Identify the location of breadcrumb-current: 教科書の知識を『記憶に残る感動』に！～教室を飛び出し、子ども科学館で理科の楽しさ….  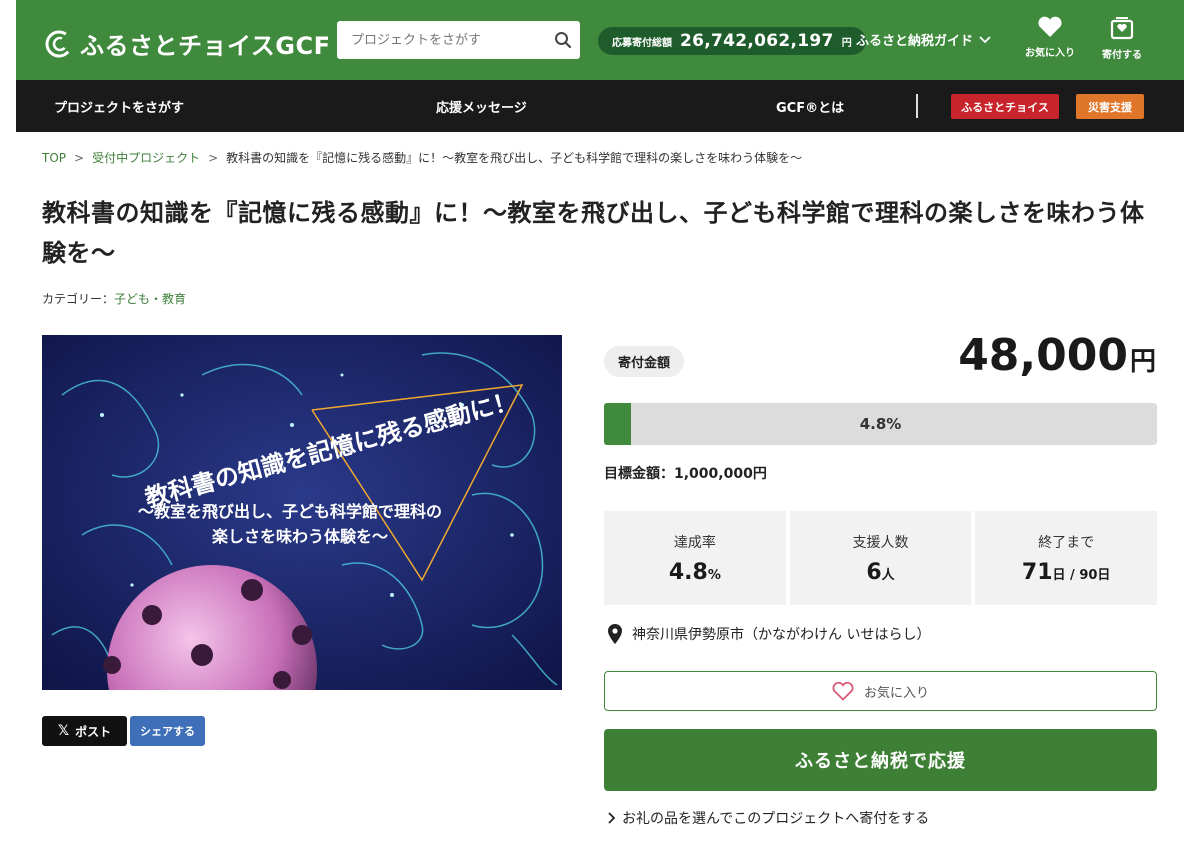
(514, 158).